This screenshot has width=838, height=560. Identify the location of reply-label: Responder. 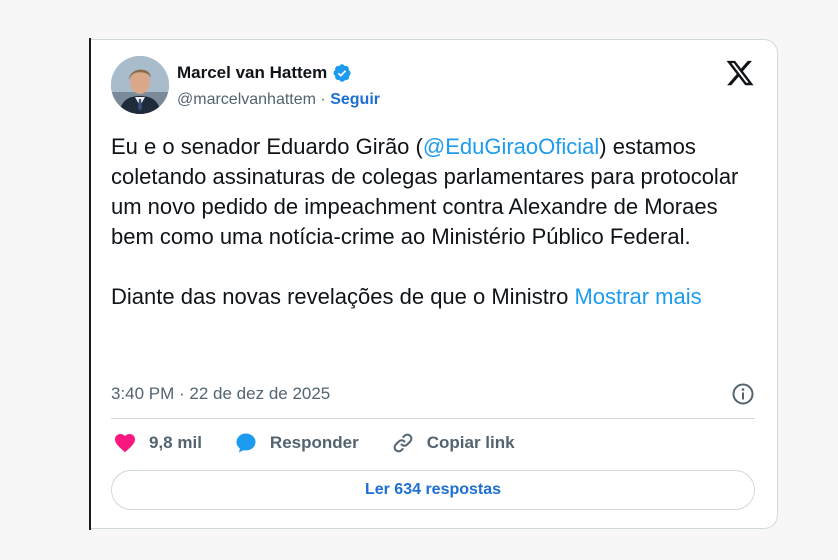
(314, 442).